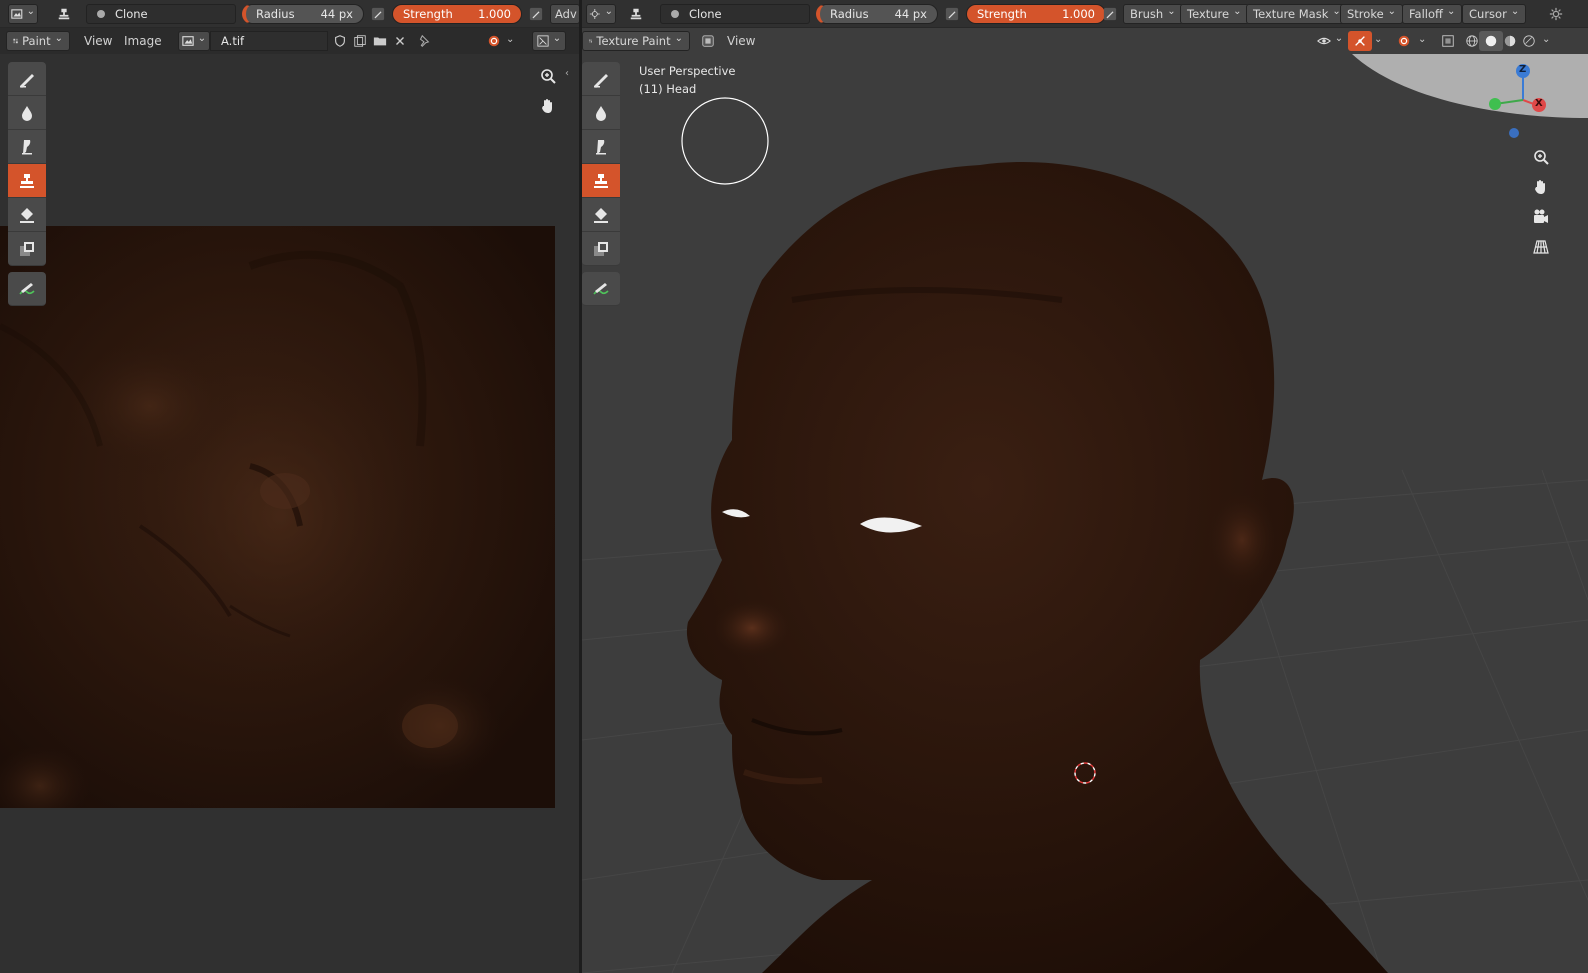 The height and width of the screenshot is (973, 1588). I want to click on strength-label: Strength, so click(1002, 14).